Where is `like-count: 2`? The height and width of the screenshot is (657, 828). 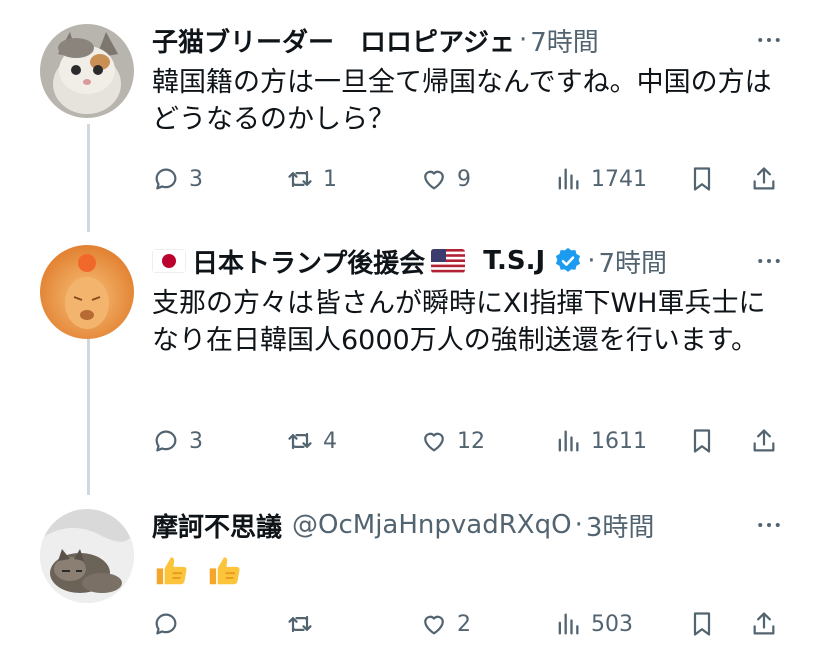 like-count: 2 is located at coordinates (464, 624).